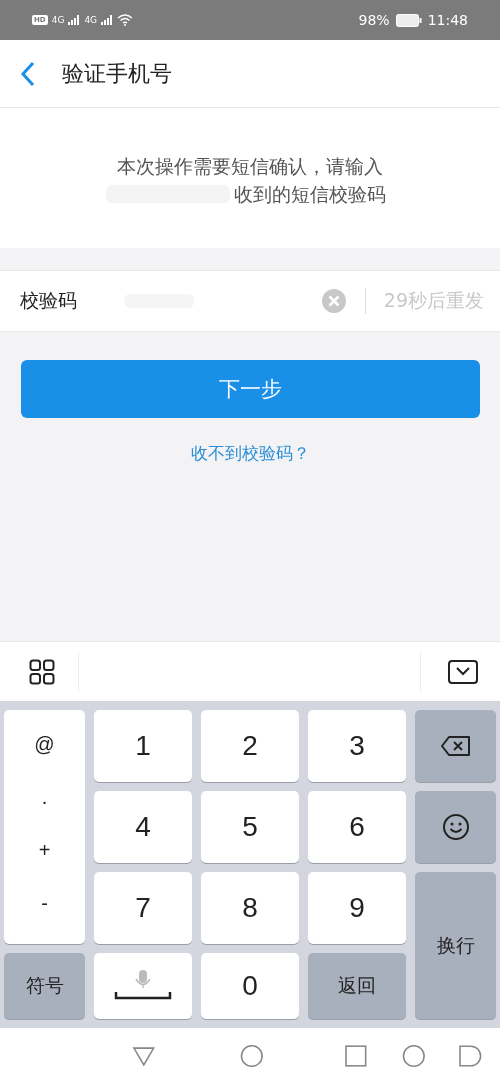 The image size is (500, 1084). I want to click on return-key: 返回, so click(357, 986).